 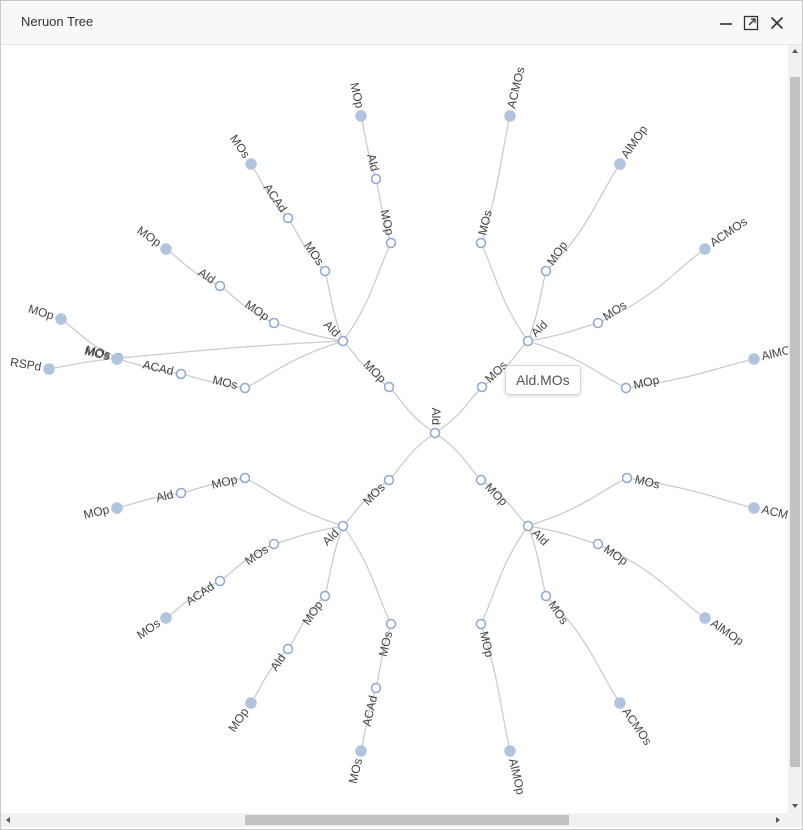 I want to click on scroll-right-arrow-icon, so click(x=778, y=820).